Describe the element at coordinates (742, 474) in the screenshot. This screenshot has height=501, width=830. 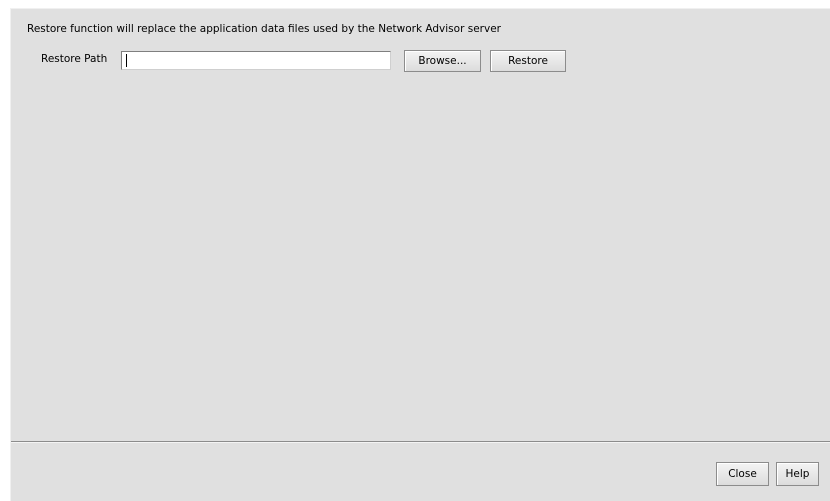
I see `close-button: Close` at that location.